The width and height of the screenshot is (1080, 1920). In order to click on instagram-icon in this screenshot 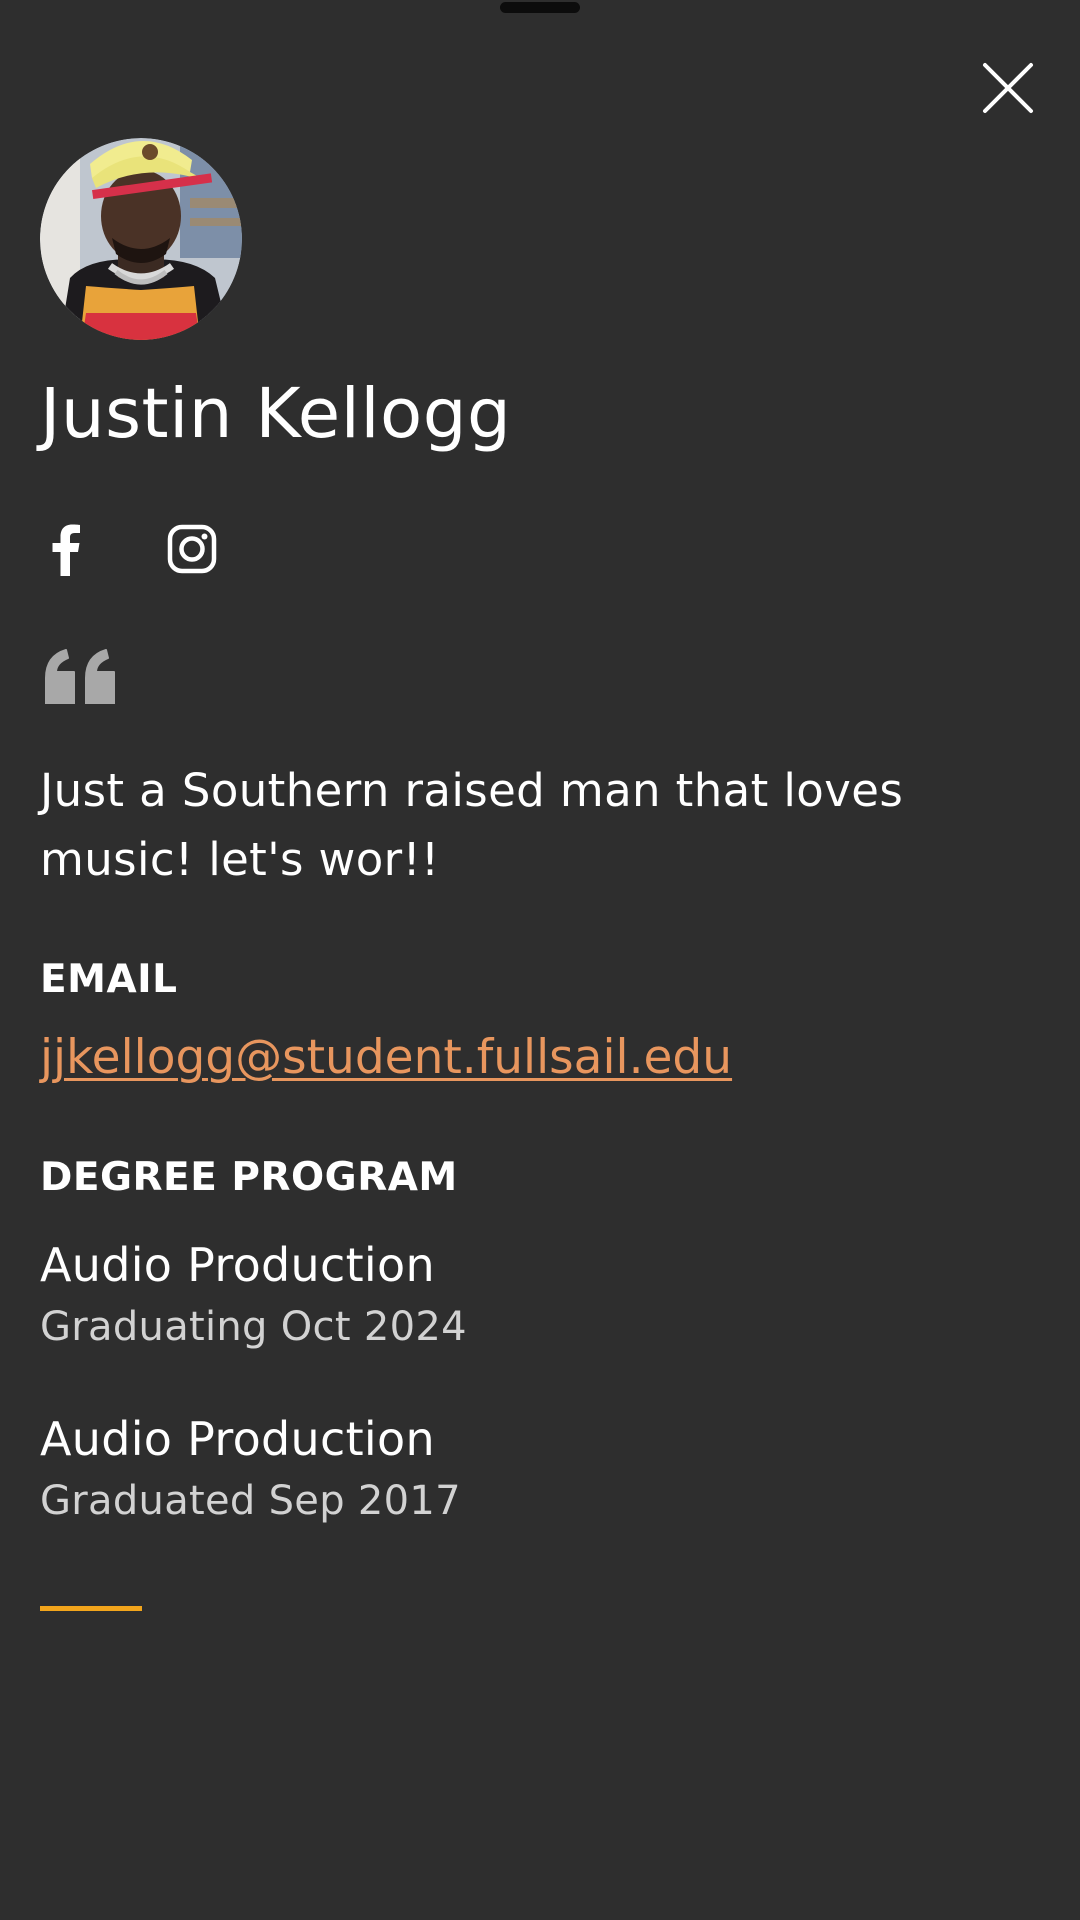, I will do `click(192, 549)`.